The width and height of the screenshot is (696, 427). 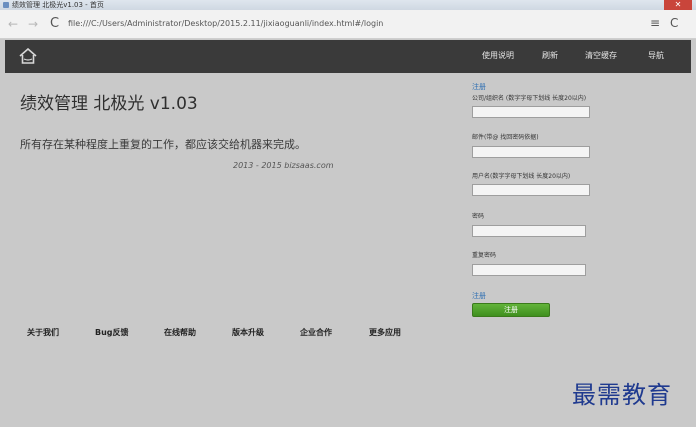 What do you see at coordinates (529, 270) in the screenshot?
I see `repeat-password-input` at bounding box center [529, 270].